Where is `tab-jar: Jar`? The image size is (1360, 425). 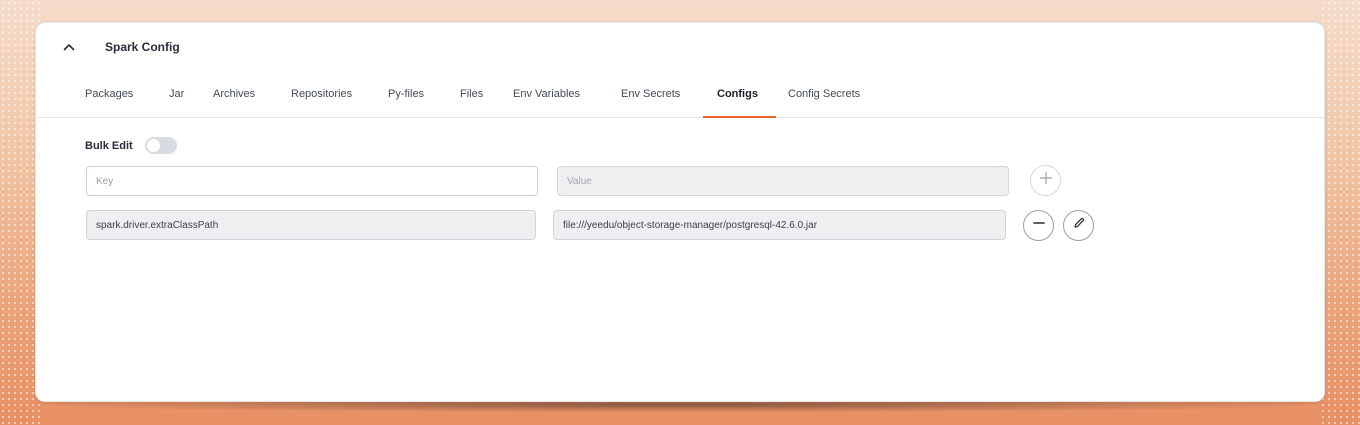 tab-jar: Jar is located at coordinates (176, 103).